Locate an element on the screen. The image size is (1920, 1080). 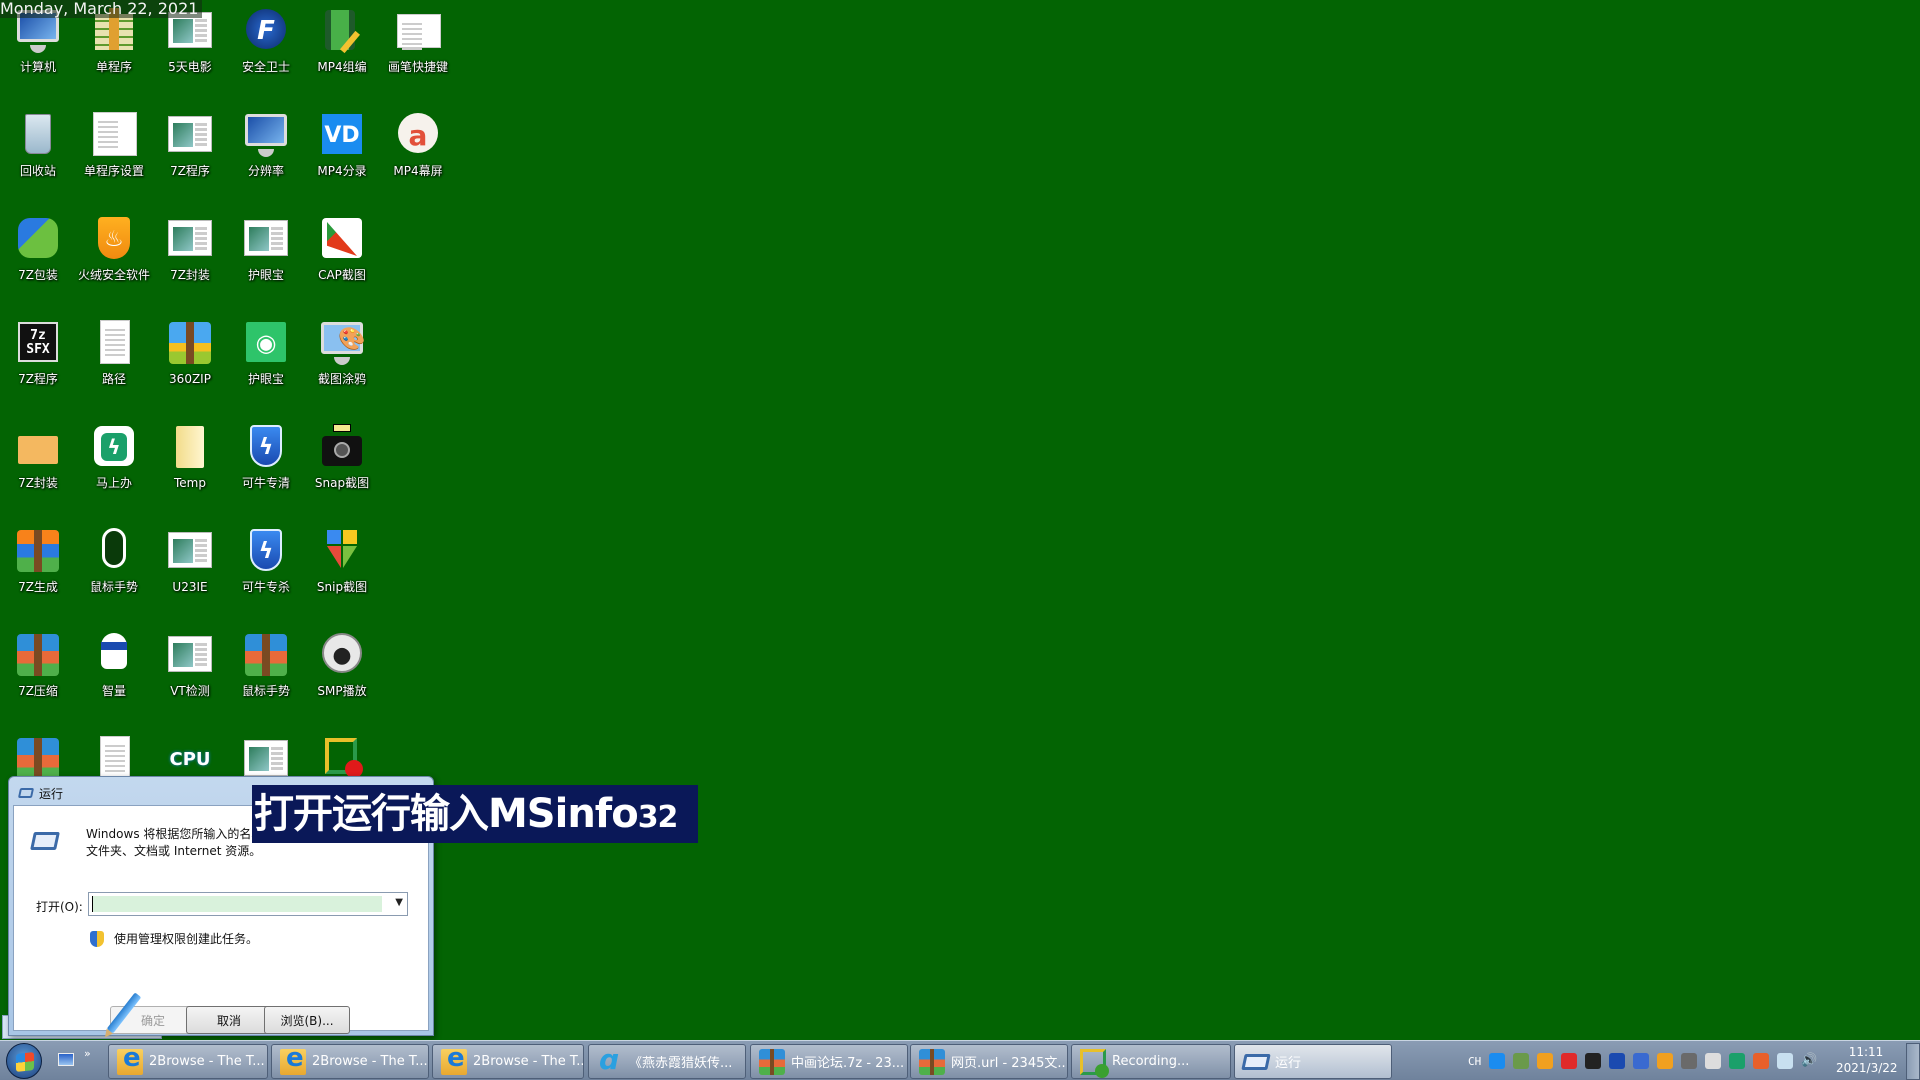
quicklaunch-more-icon: » is located at coordinates (87, 1053).